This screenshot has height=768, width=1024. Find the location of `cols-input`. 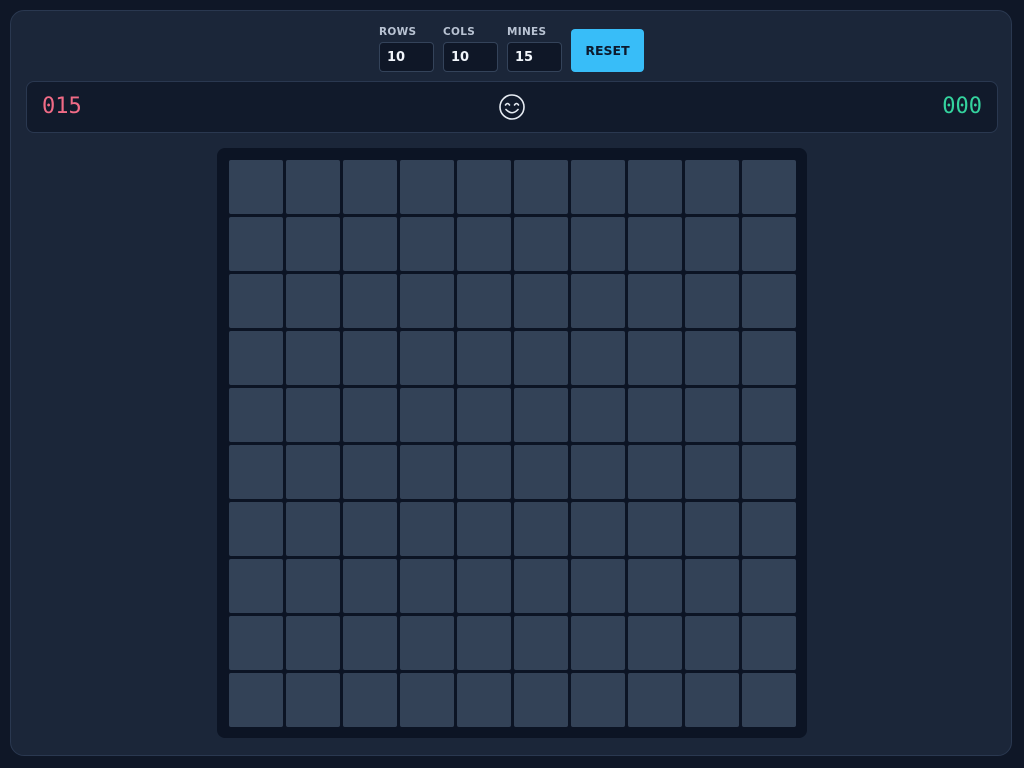

cols-input is located at coordinates (470, 57).